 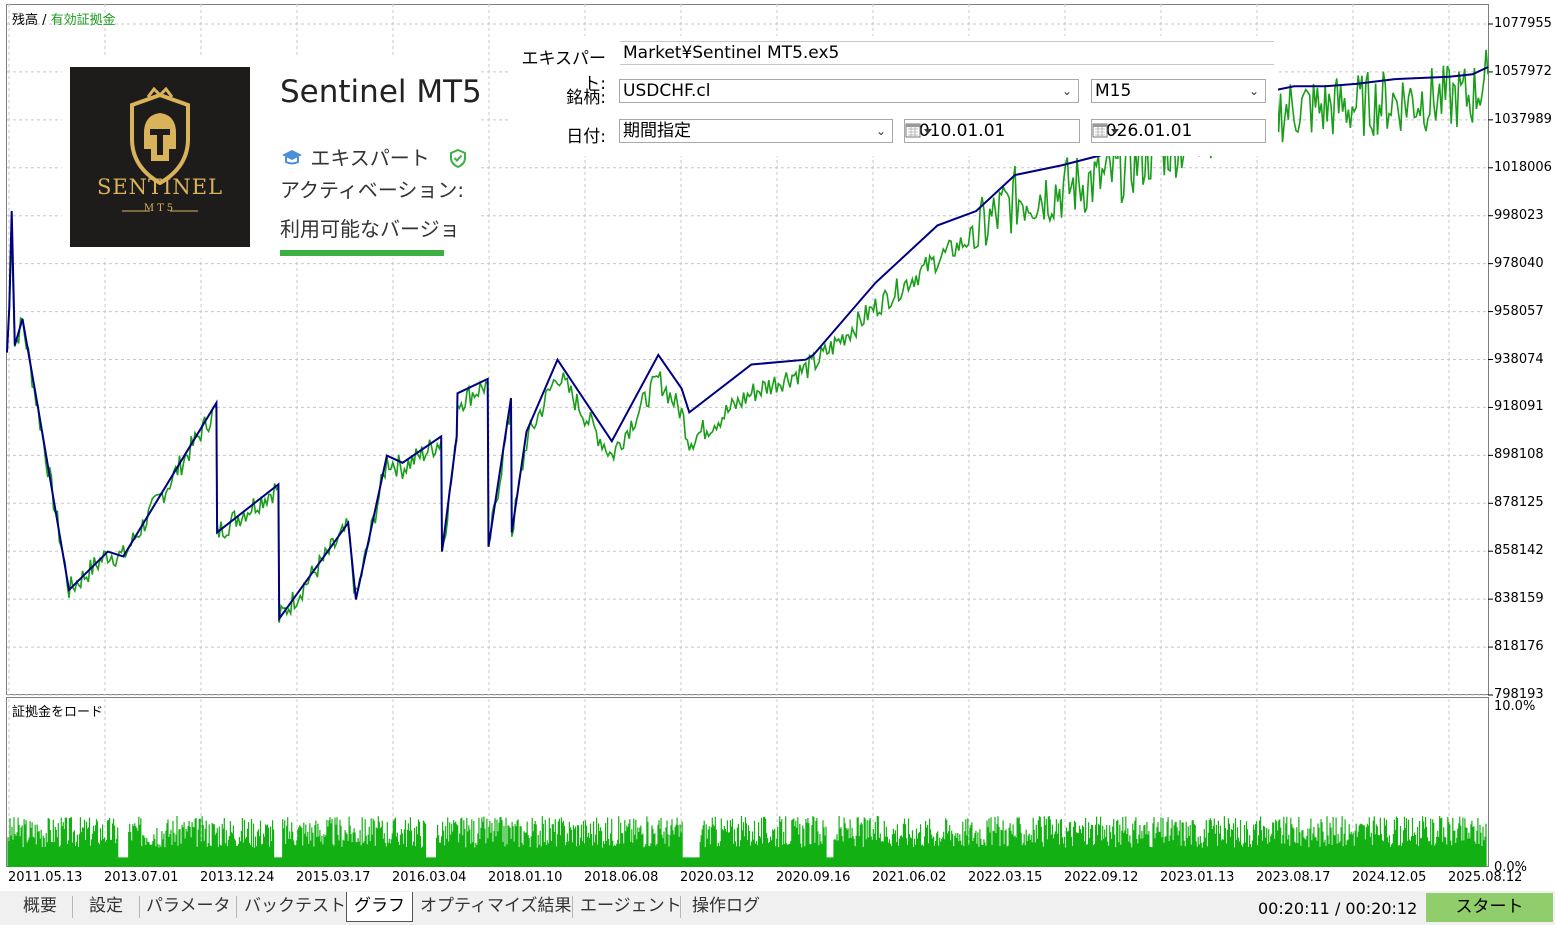 I want to click on margin-load-bars, so click(x=747, y=841).